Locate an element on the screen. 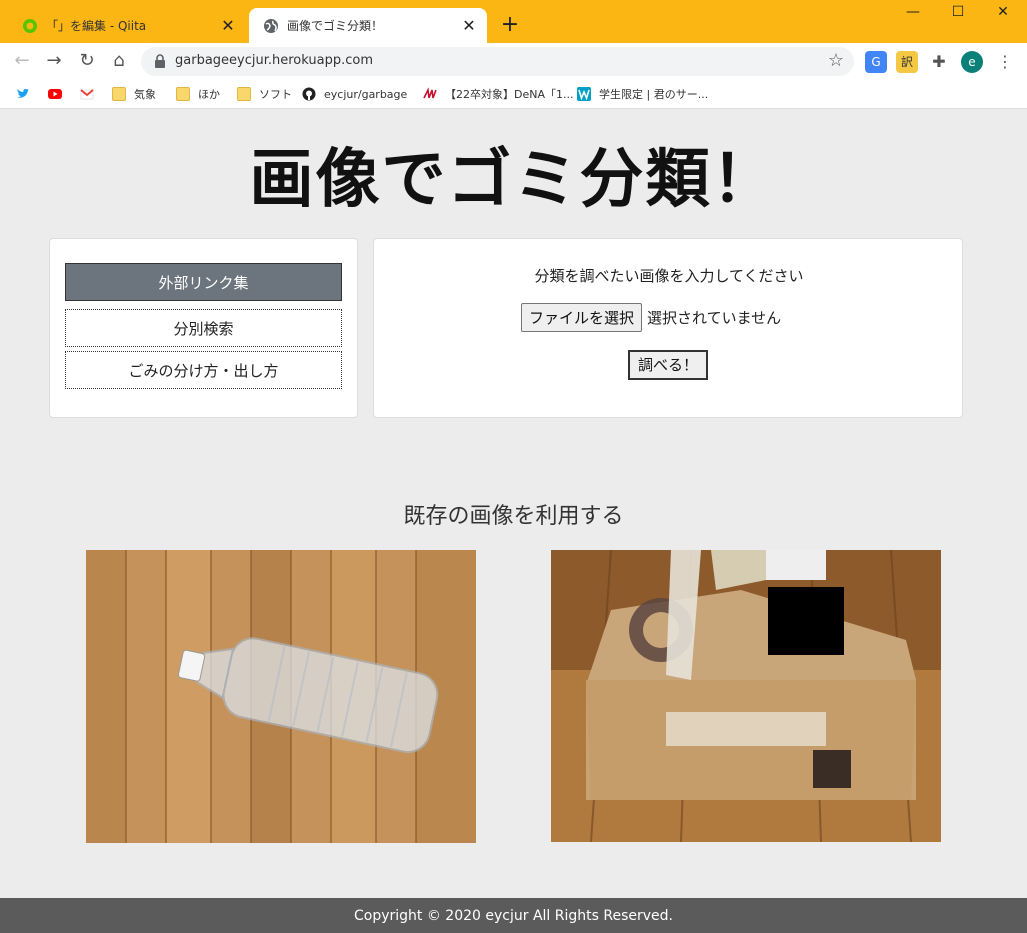 The image size is (1027, 933). menu-dots-icon: ⋮ is located at coordinates (1005, 62).